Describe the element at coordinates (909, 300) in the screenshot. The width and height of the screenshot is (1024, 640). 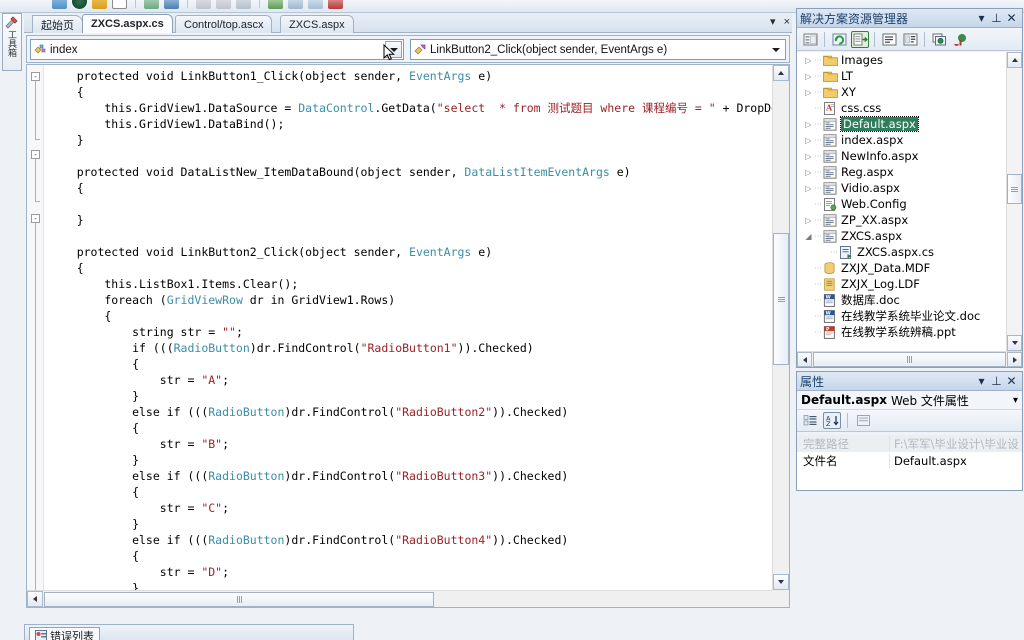
I see `tree-item-doc: ··· W 数据库.doc` at that location.